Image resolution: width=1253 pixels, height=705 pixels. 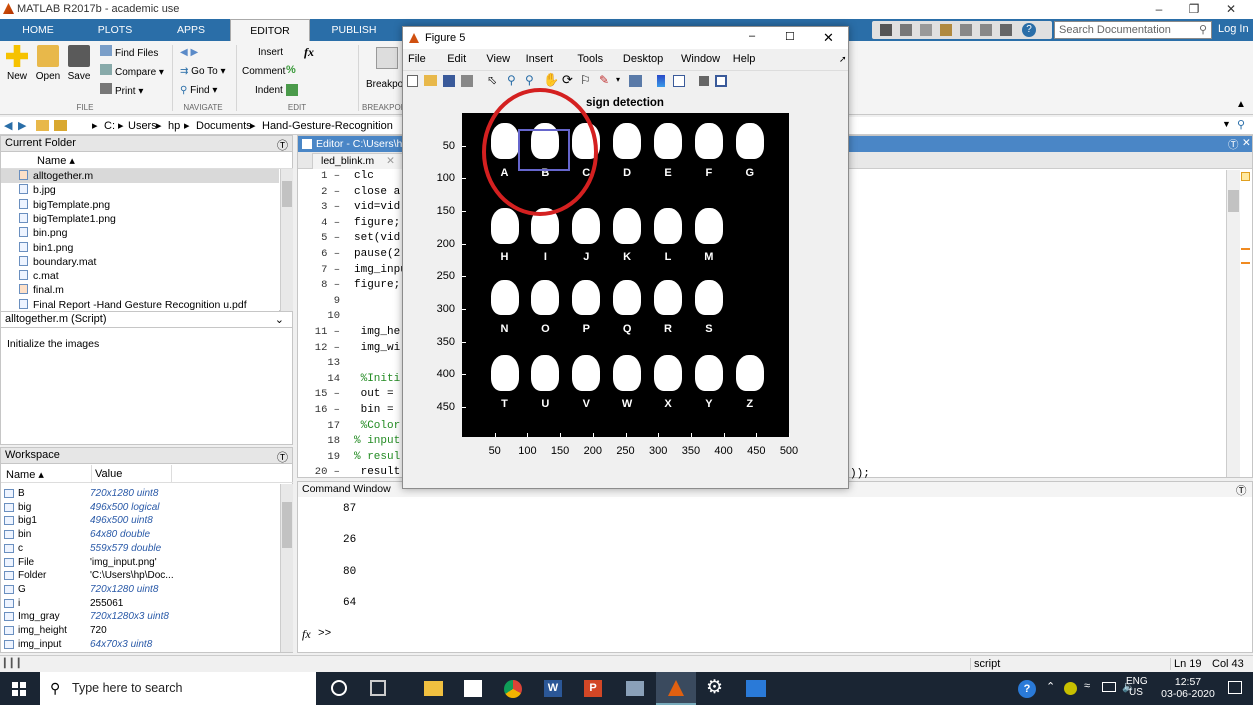 I want to click on settings-gear-icon: ⚙, so click(x=714, y=687).